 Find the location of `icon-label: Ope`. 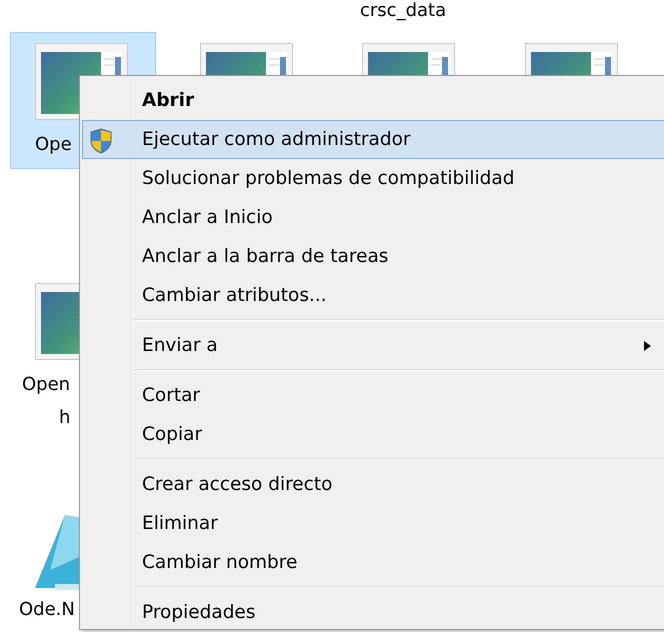

icon-label: Ope is located at coordinates (53, 144).